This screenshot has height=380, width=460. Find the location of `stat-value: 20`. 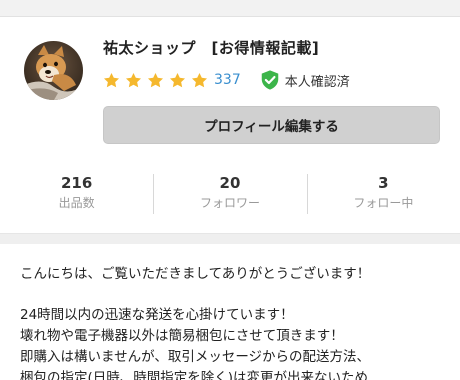

stat-value: 20 is located at coordinates (230, 183).